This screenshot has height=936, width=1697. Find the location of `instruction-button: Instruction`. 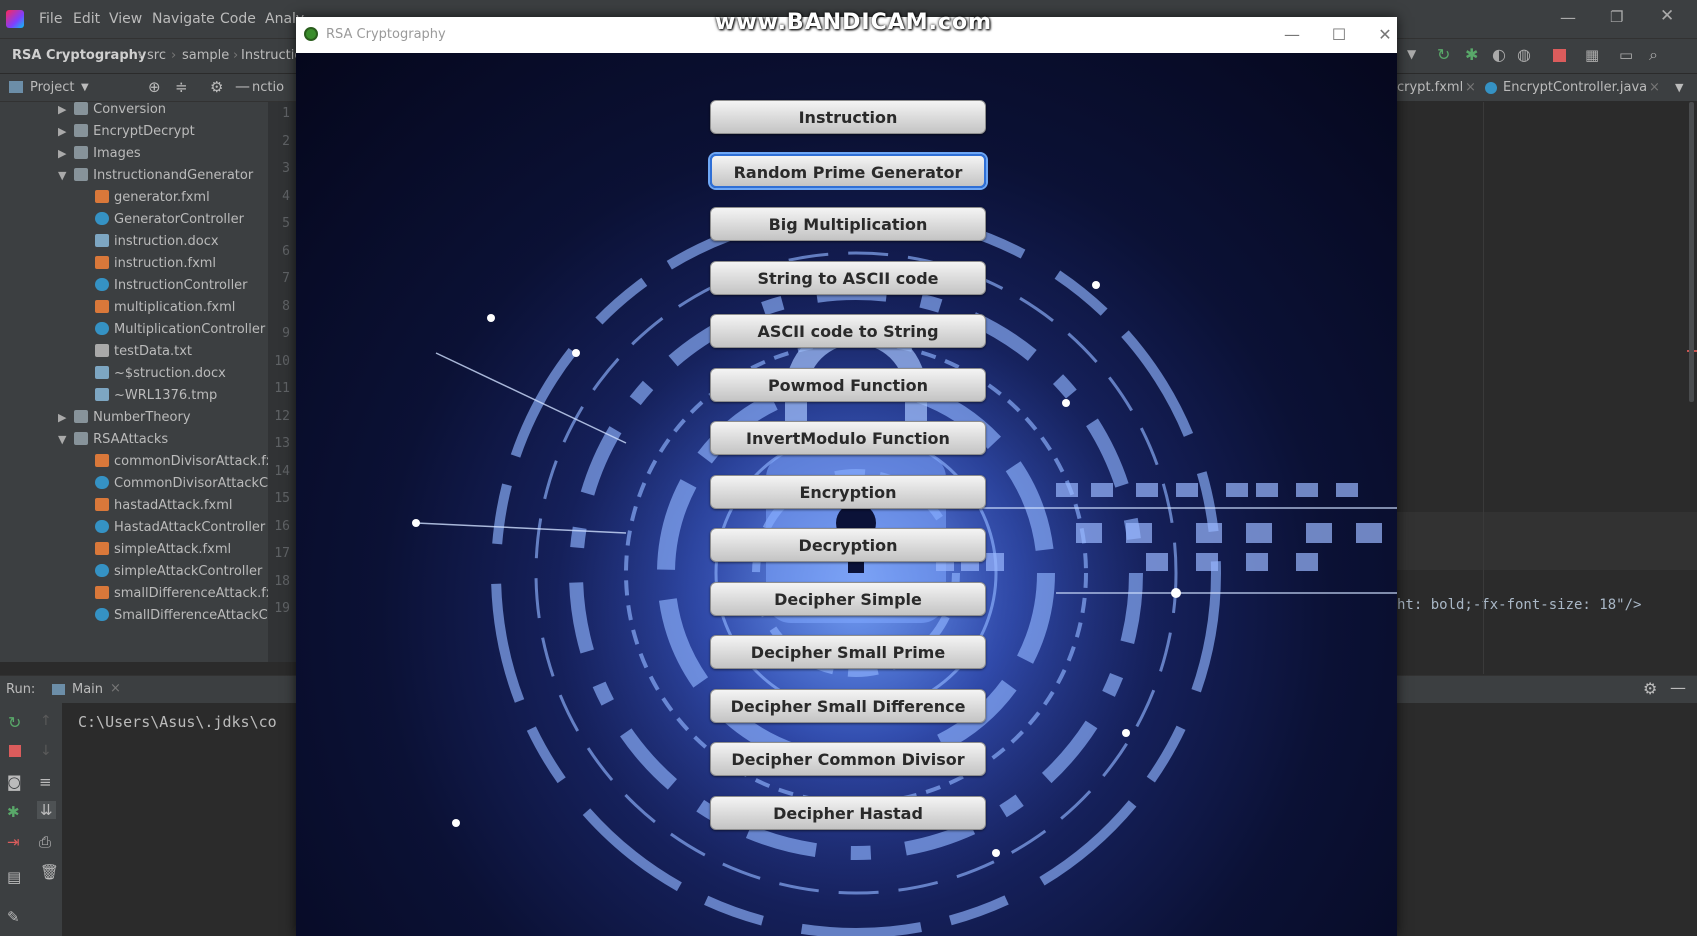

instruction-button: Instruction is located at coordinates (848, 117).